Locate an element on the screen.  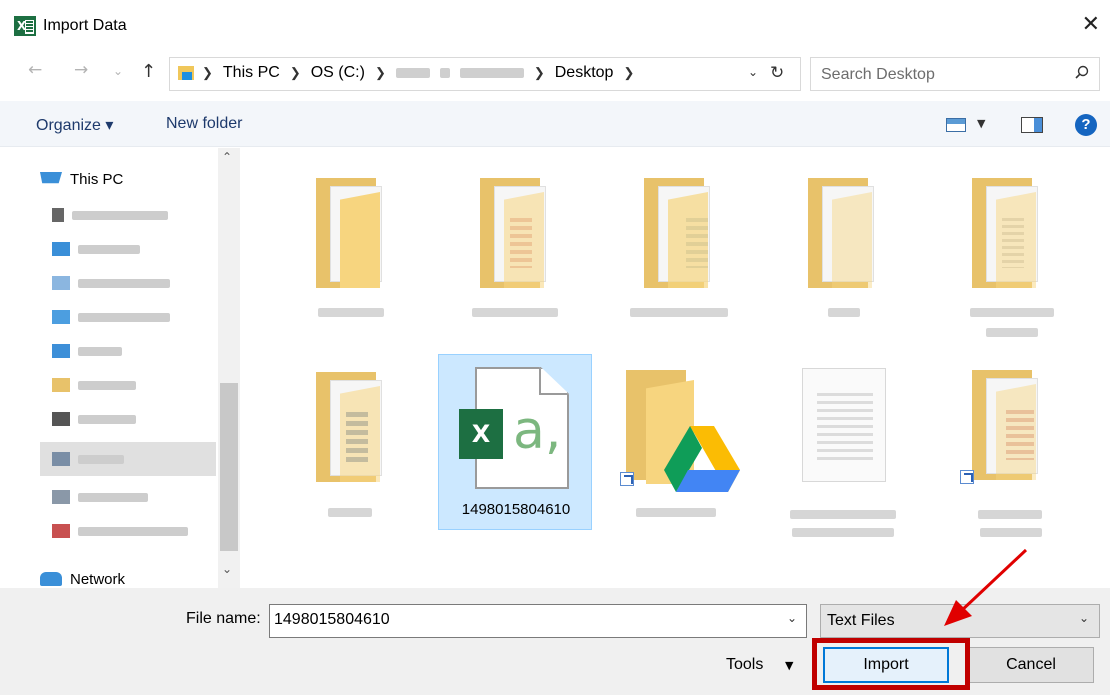
tree-item-drive-selected is located at coordinates (128, 459).